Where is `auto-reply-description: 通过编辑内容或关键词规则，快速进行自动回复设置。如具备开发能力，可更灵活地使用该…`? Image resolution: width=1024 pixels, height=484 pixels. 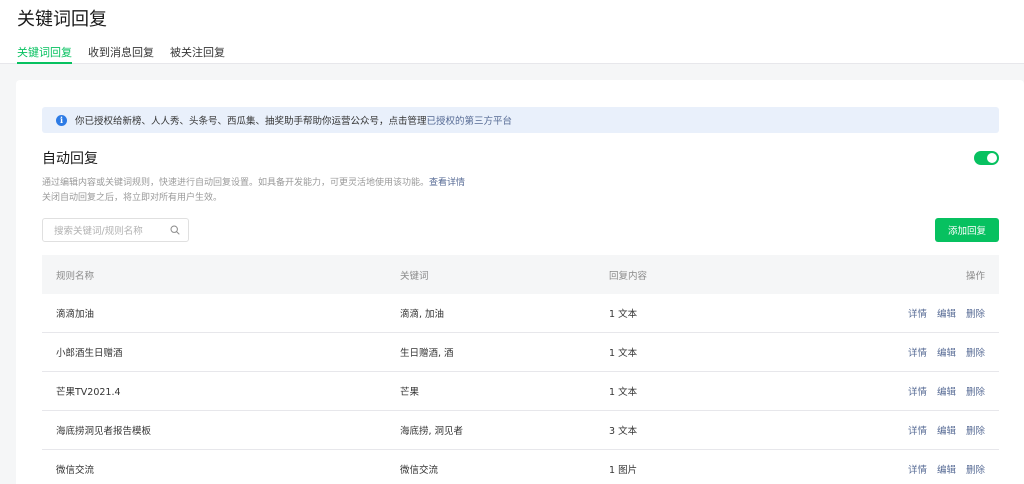
auto-reply-description: 通过编辑内容或关键词规则，快速进行自动回复设置。如具备开发能力，可更灵活地使用该… is located at coordinates (253, 181).